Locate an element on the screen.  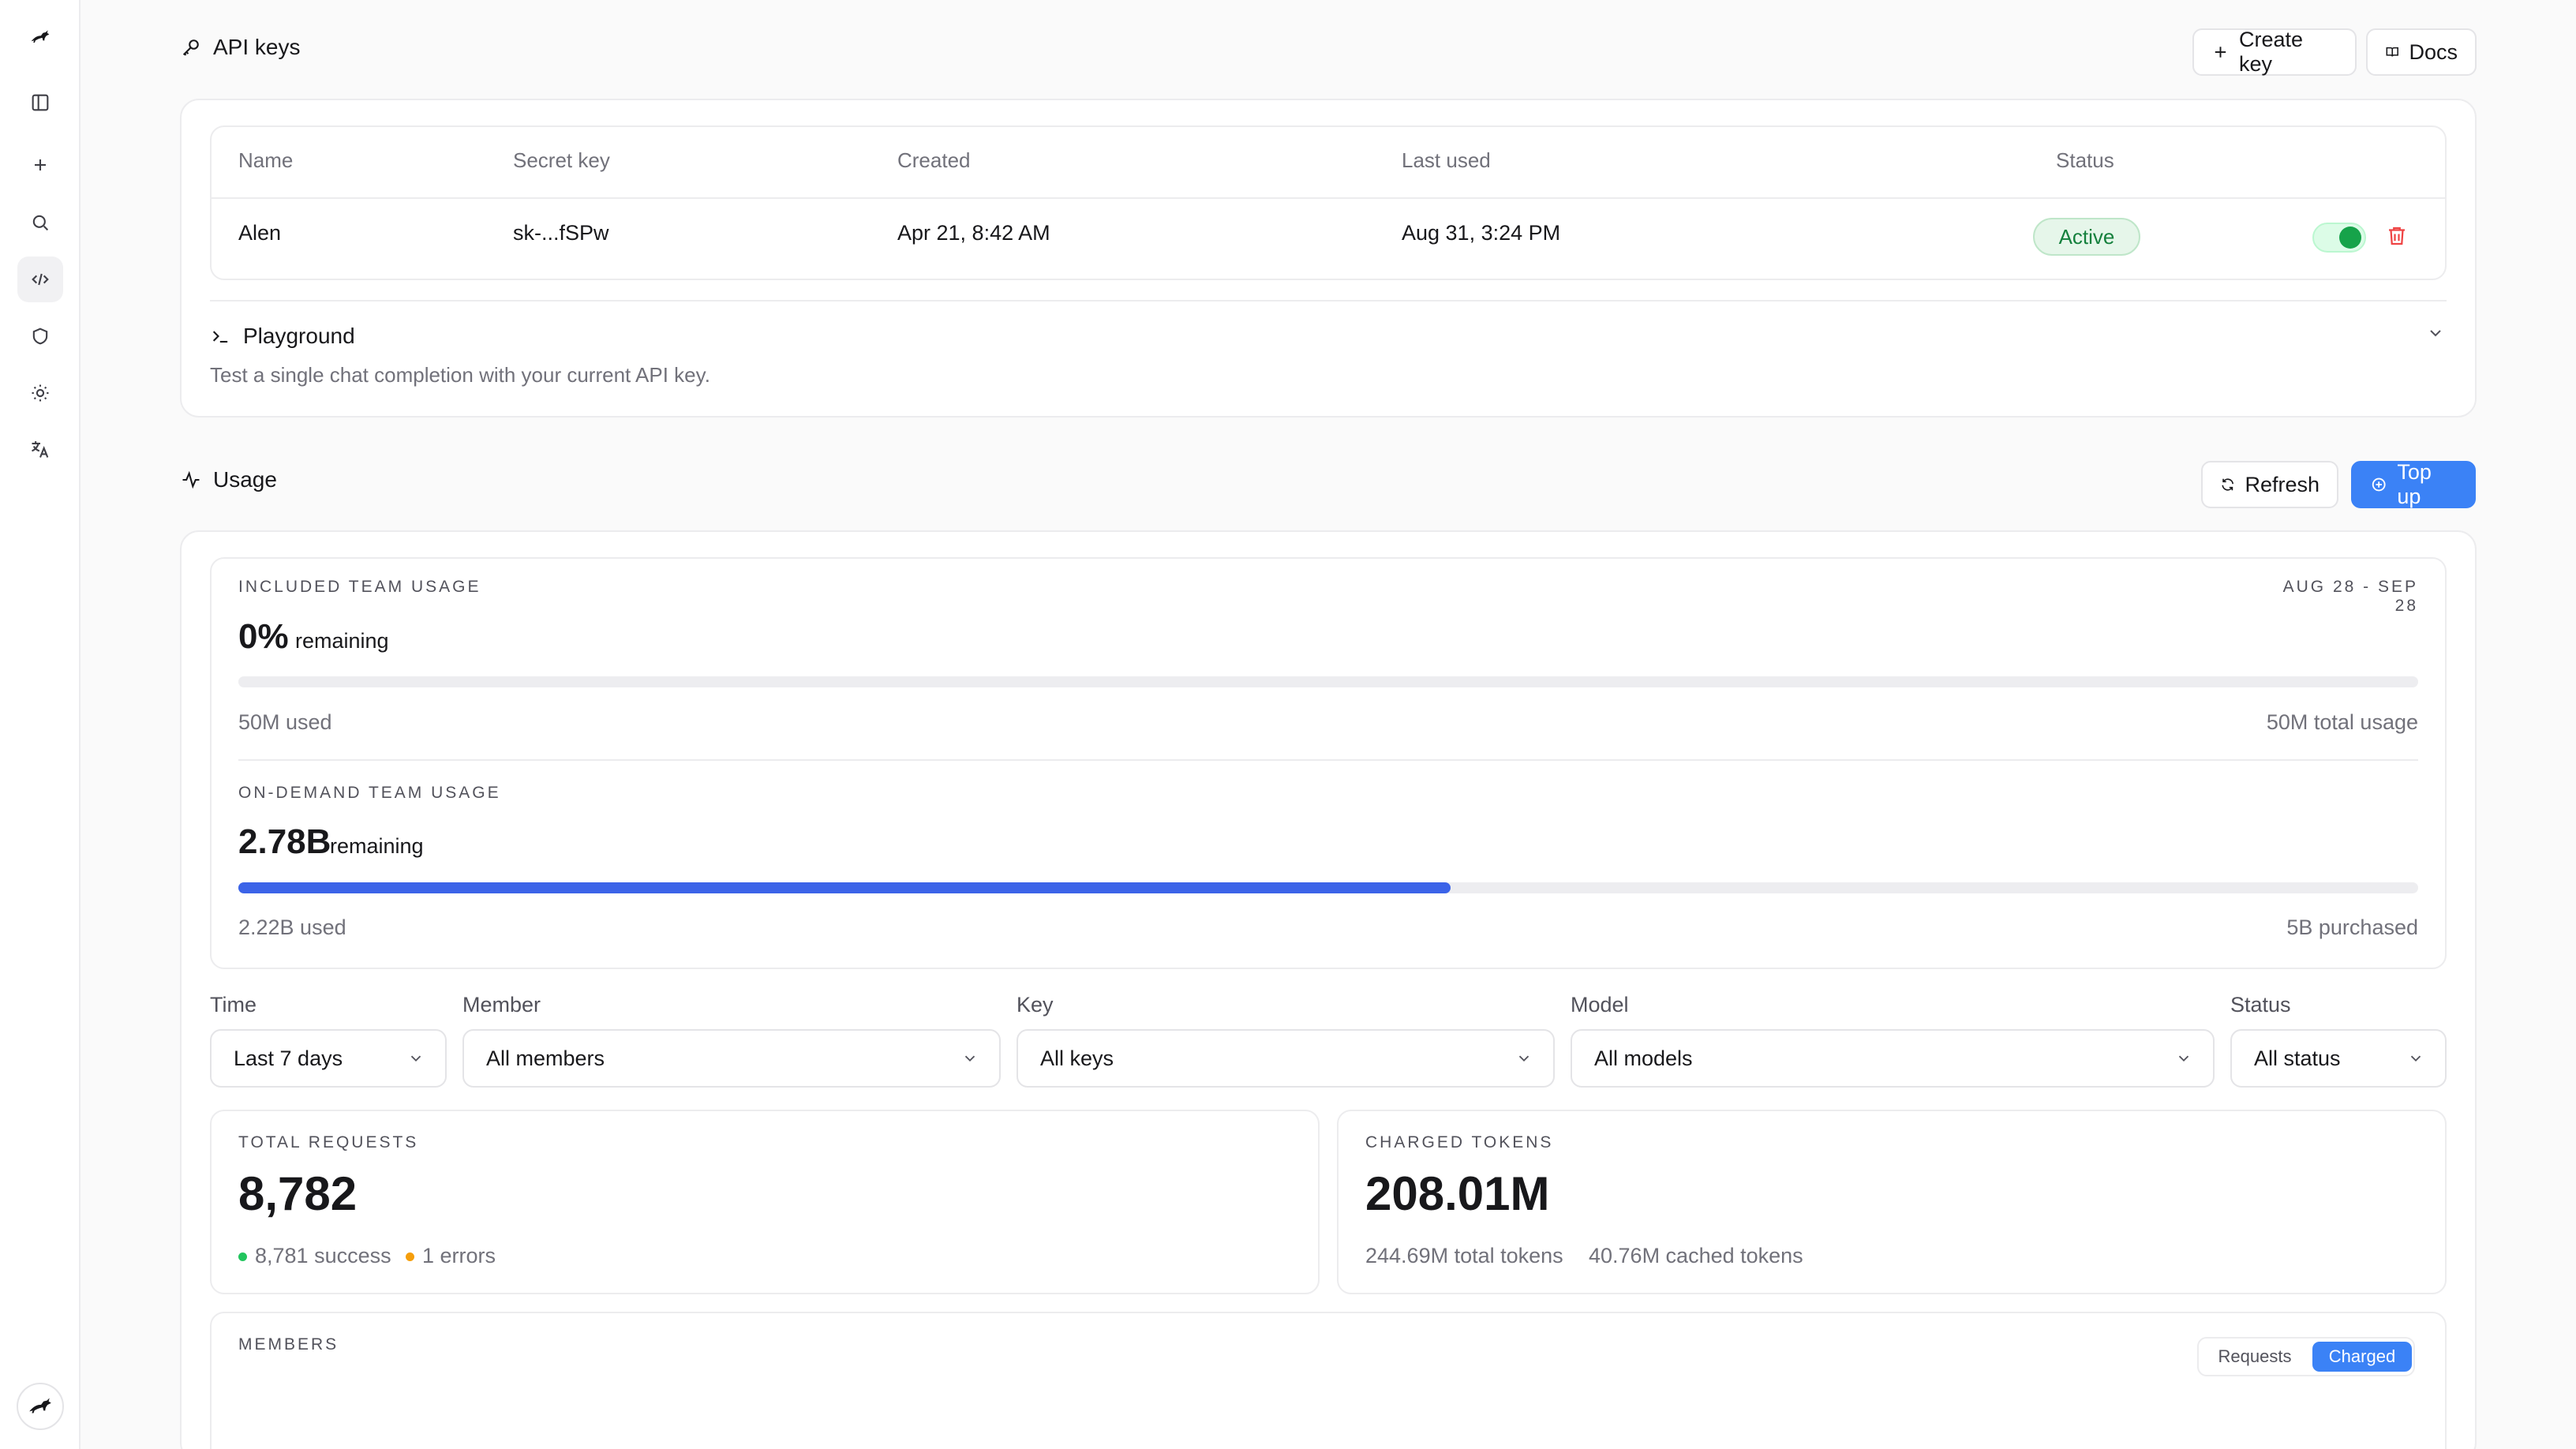
status-select-value: All status is located at coordinates (2297, 1058).